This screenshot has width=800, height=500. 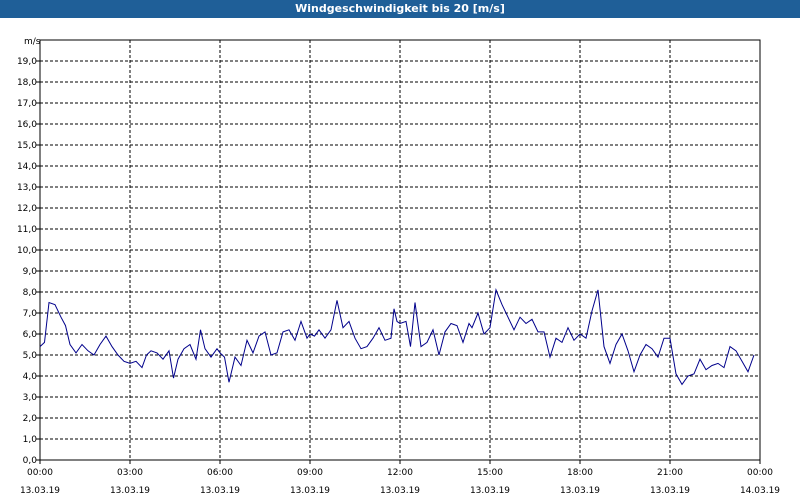 What do you see at coordinates (27, 230) in the screenshot?
I see `y-tick-label: 11,0` at bounding box center [27, 230].